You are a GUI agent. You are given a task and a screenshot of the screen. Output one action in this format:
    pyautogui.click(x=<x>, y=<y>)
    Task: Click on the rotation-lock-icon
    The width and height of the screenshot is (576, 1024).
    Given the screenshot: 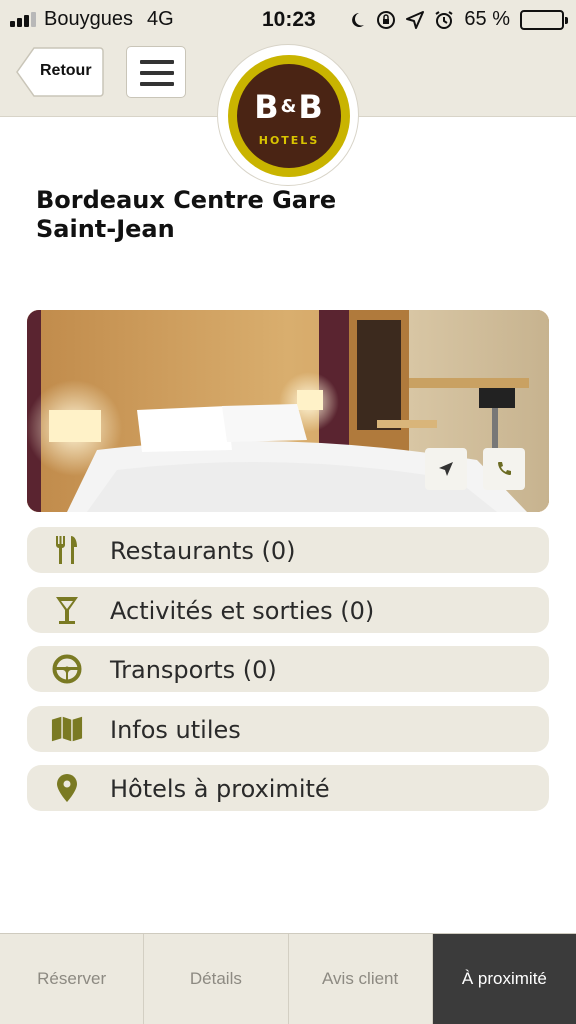 What is the action you would take?
    pyautogui.click(x=386, y=19)
    